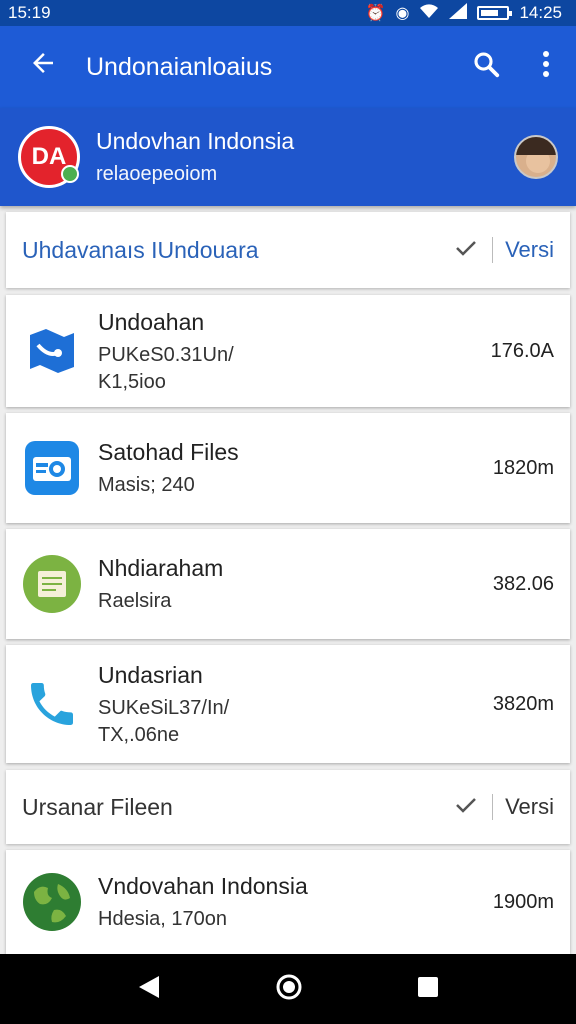 The width and height of the screenshot is (576, 1024). Describe the element at coordinates (288, 250) in the screenshot. I see `section-header-1: Uhdavanaıs IUndouara Versi` at that location.